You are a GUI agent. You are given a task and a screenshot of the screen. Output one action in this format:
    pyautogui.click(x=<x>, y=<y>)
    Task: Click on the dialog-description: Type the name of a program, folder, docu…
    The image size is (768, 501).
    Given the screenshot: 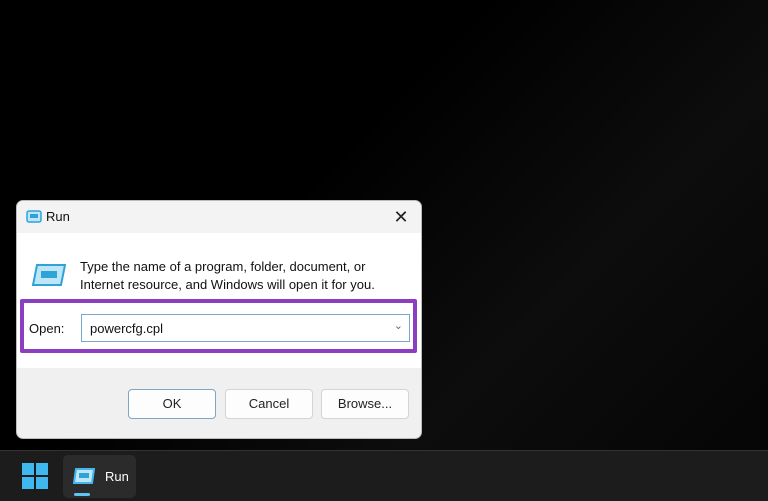 What is the action you would take?
    pyautogui.click(x=227, y=275)
    